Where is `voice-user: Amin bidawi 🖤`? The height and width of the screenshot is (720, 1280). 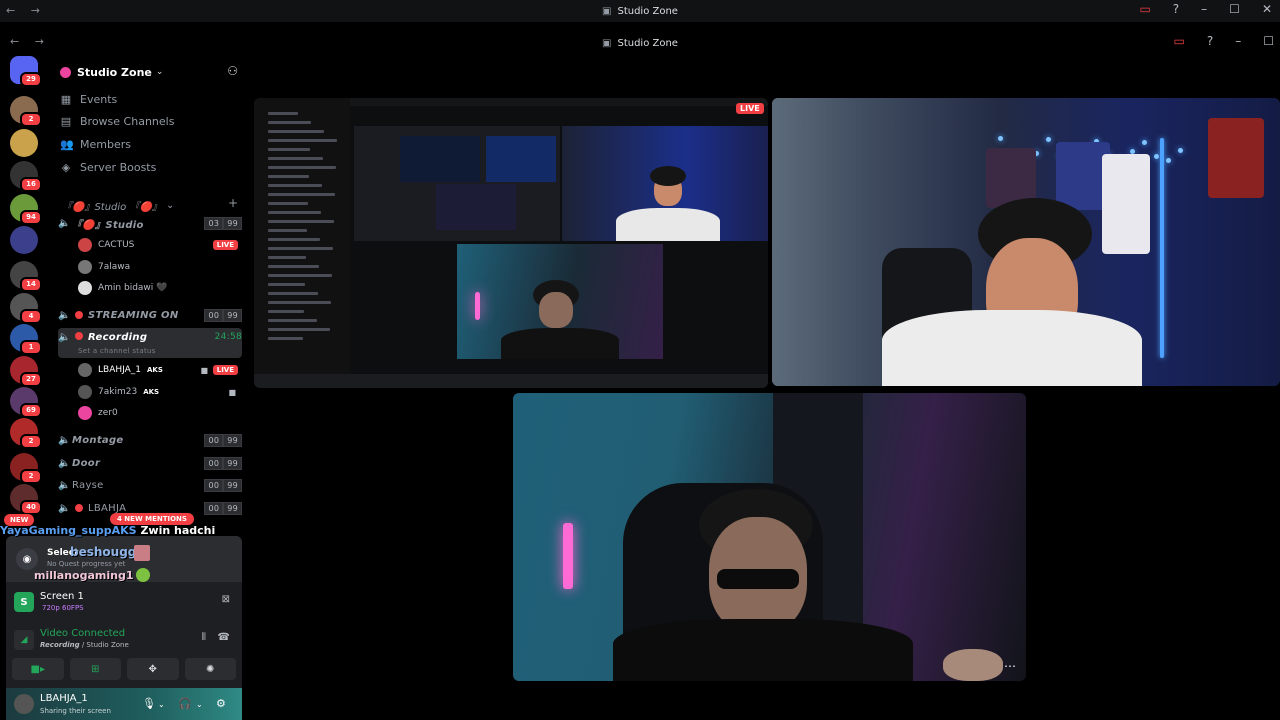 voice-user: Amin bidawi 🖤 is located at coordinates (159, 288).